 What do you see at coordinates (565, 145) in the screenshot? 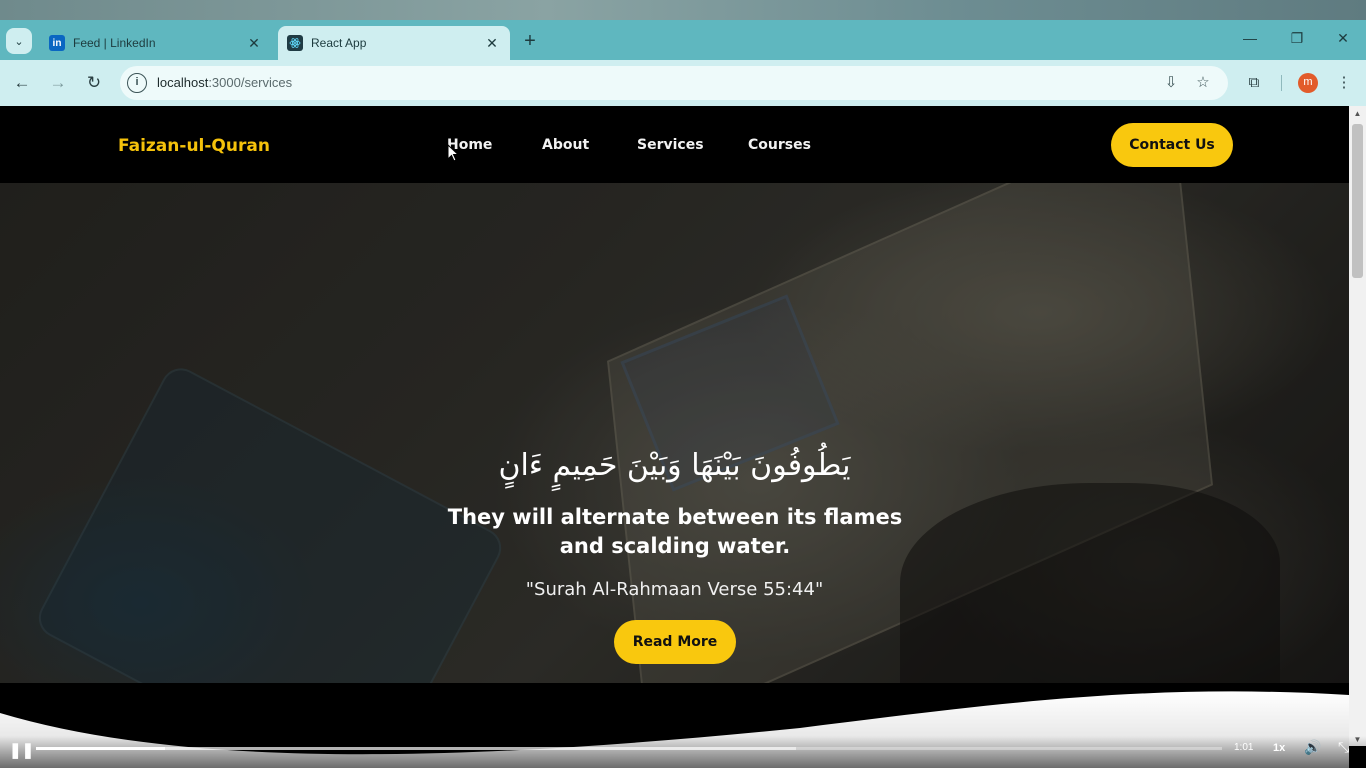
I see `nav-link-about: About` at bounding box center [565, 145].